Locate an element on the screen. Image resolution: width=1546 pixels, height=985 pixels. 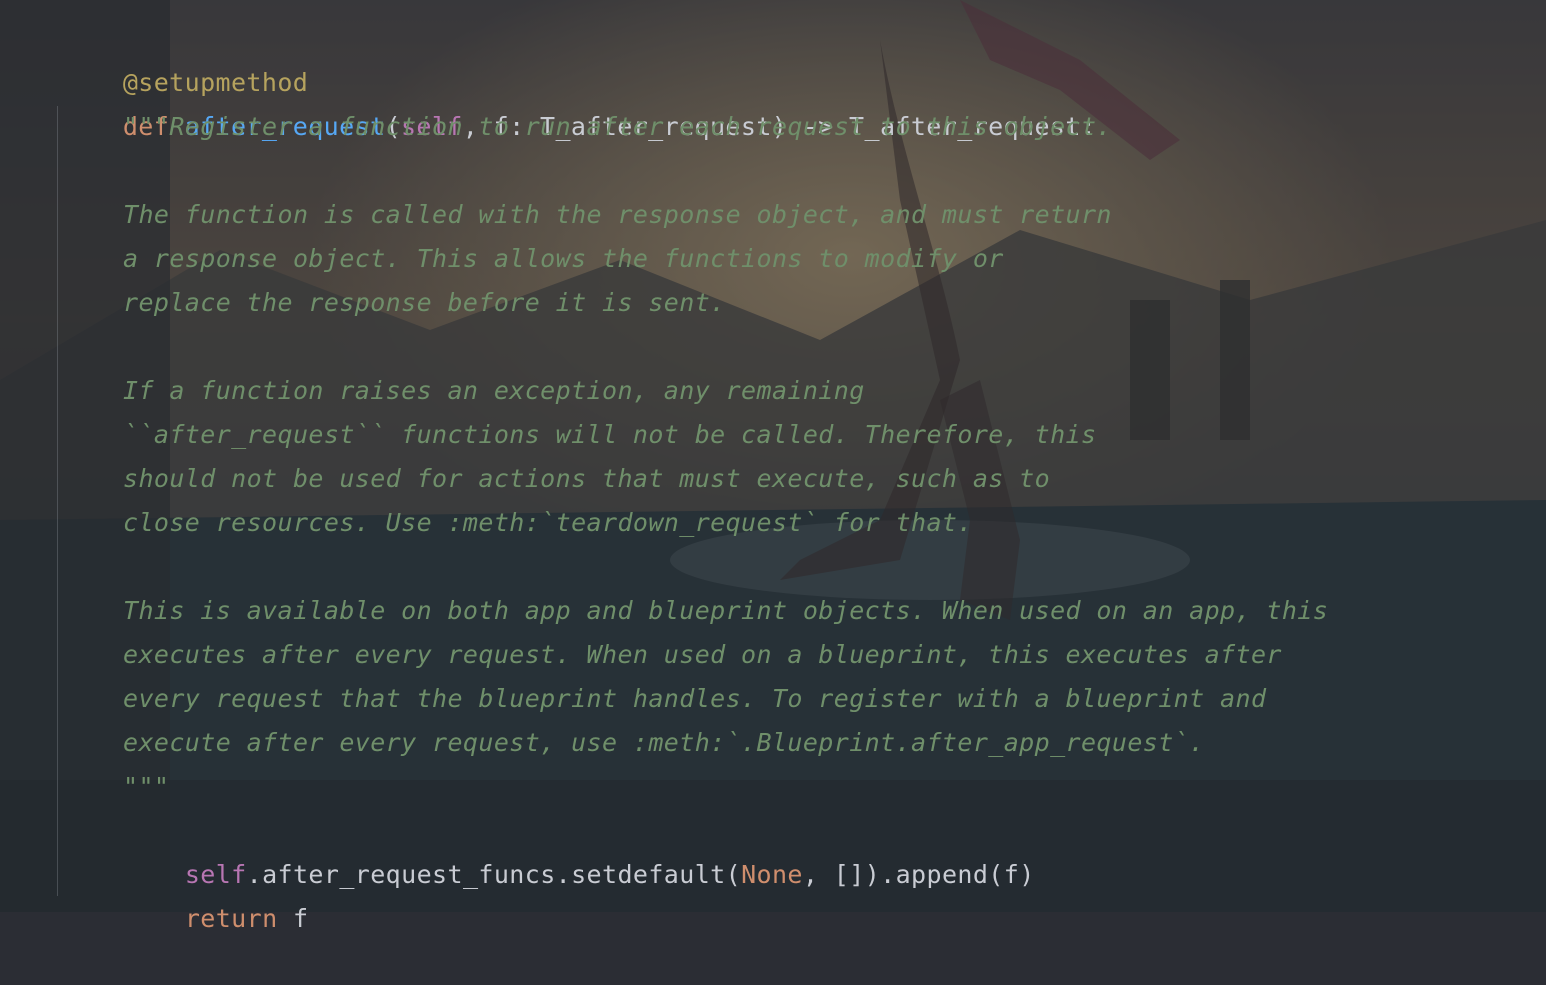
none-token: None is located at coordinates (772, 874).